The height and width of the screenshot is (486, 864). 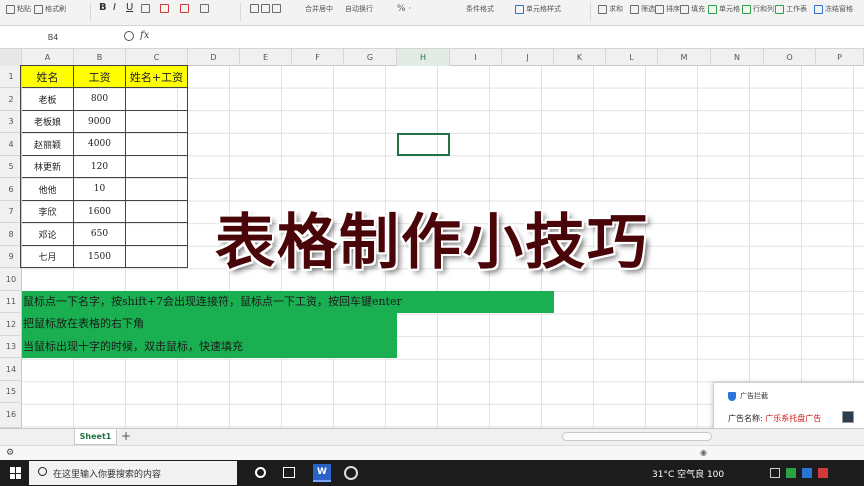 I want to click on view-mode-icon: ◉, so click(x=703, y=452).